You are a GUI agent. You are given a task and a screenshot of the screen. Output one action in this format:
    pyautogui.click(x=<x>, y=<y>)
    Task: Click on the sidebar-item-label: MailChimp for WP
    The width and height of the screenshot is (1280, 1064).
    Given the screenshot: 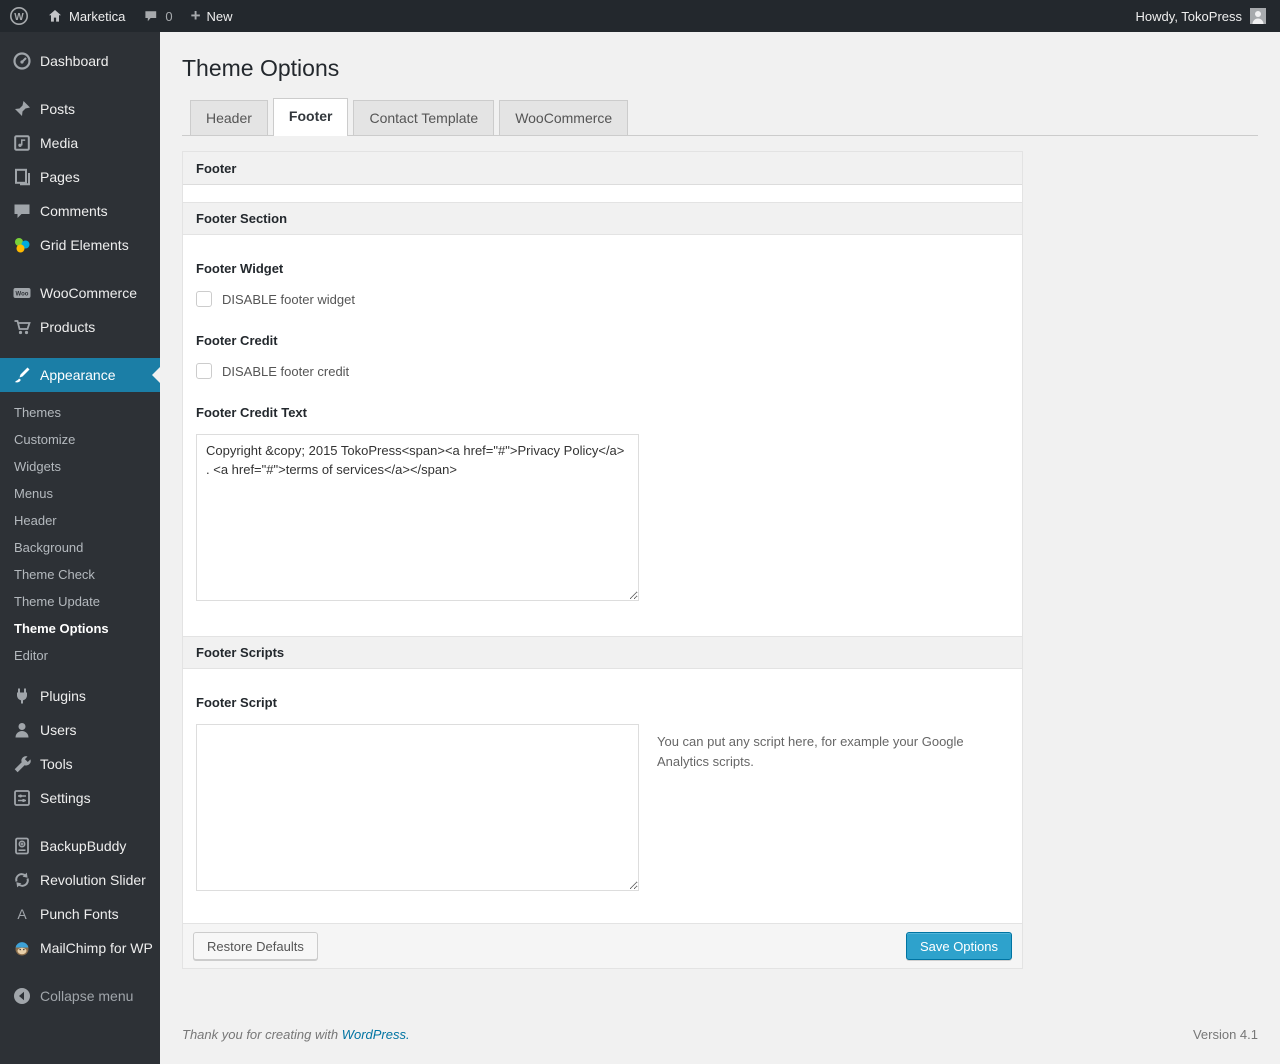 What is the action you would take?
    pyautogui.click(x=96, y=948)
    